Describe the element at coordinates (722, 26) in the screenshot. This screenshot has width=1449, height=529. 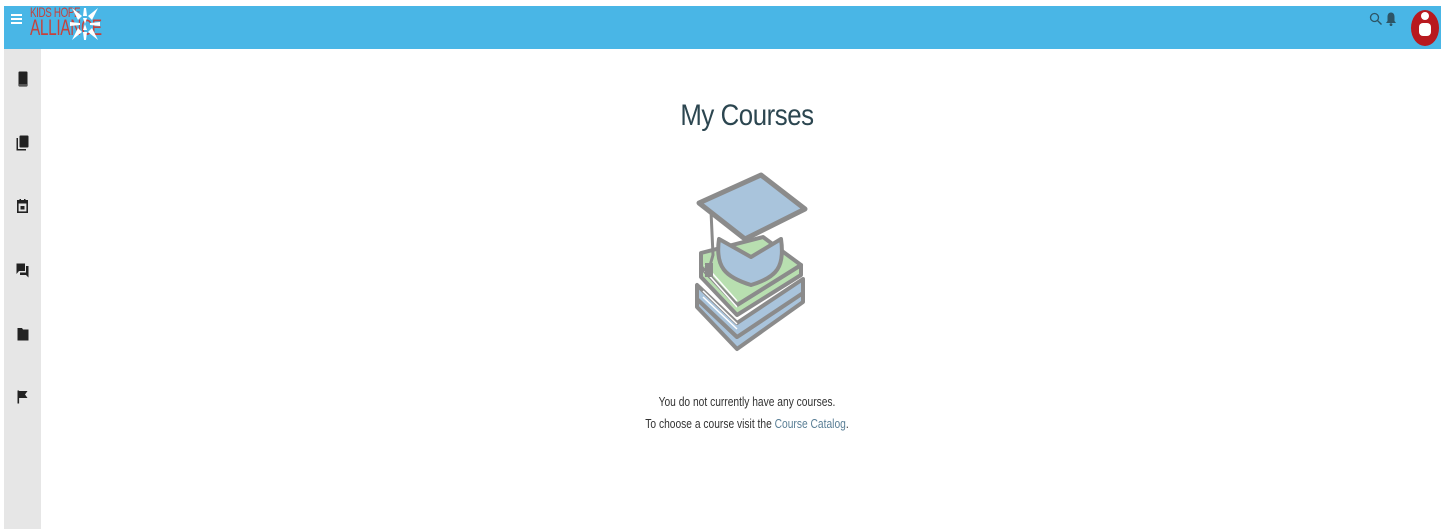
I see `top-bar: KIDS HOPE ALLIANCE` at that location.